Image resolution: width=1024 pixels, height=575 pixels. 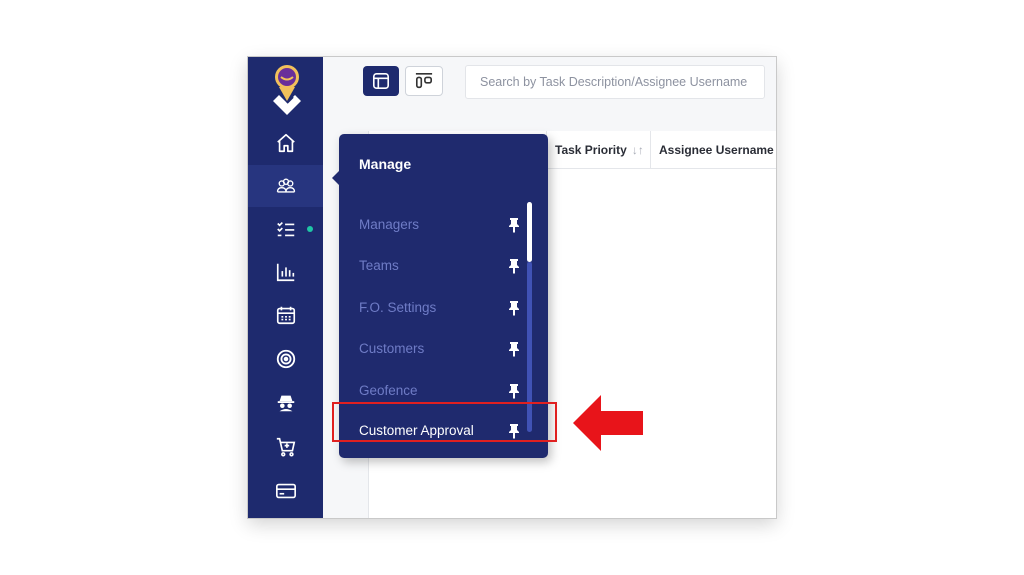 I want to click on nav-manage, so click(x=285, y=186).